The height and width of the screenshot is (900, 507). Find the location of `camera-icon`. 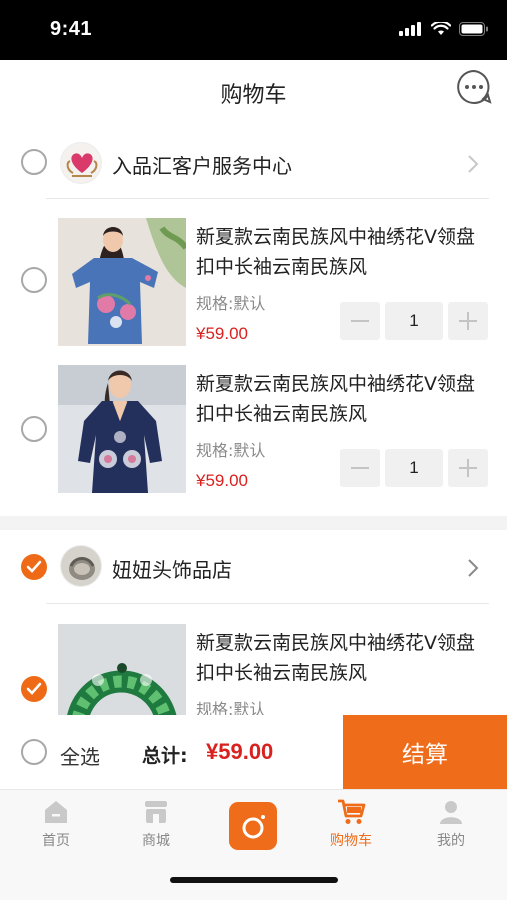

camera-icon is located at coordinates (253, 827).